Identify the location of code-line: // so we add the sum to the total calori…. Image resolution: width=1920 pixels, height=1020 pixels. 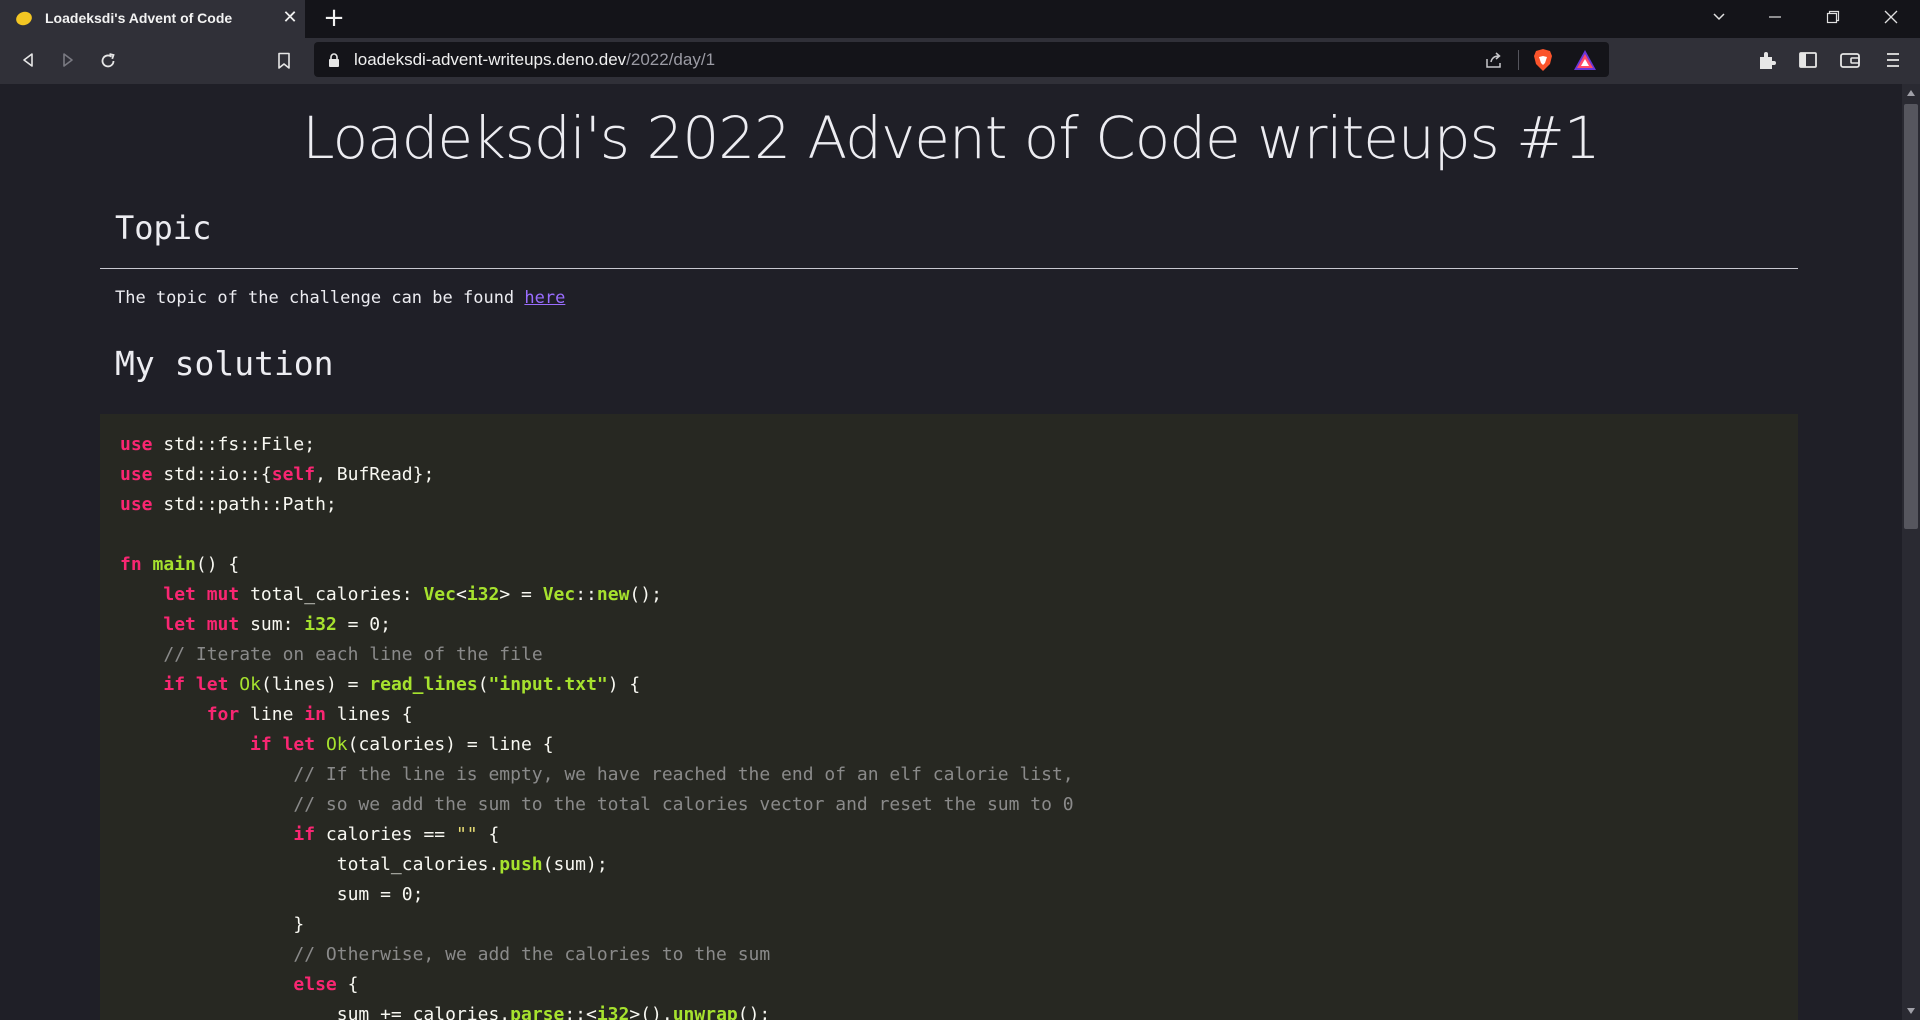
(683, 804).